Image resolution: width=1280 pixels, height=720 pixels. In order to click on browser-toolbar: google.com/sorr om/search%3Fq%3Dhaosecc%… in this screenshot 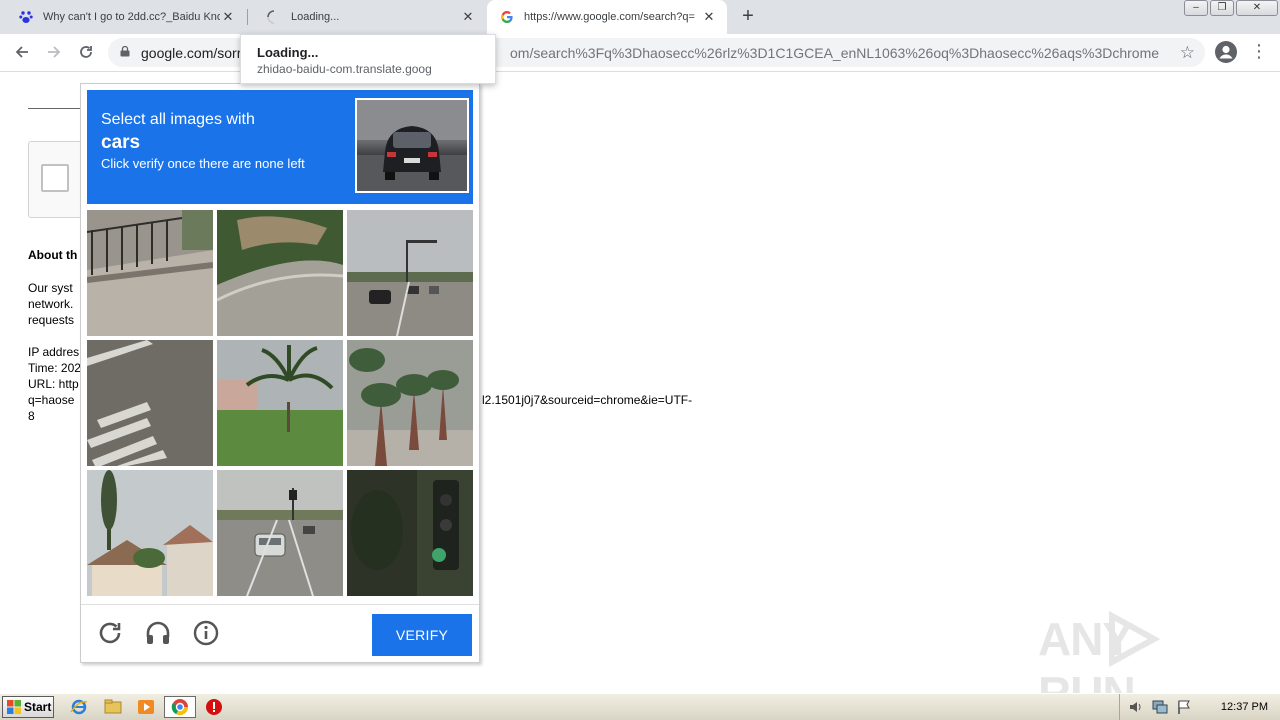, I will do `click(640, 53)`.